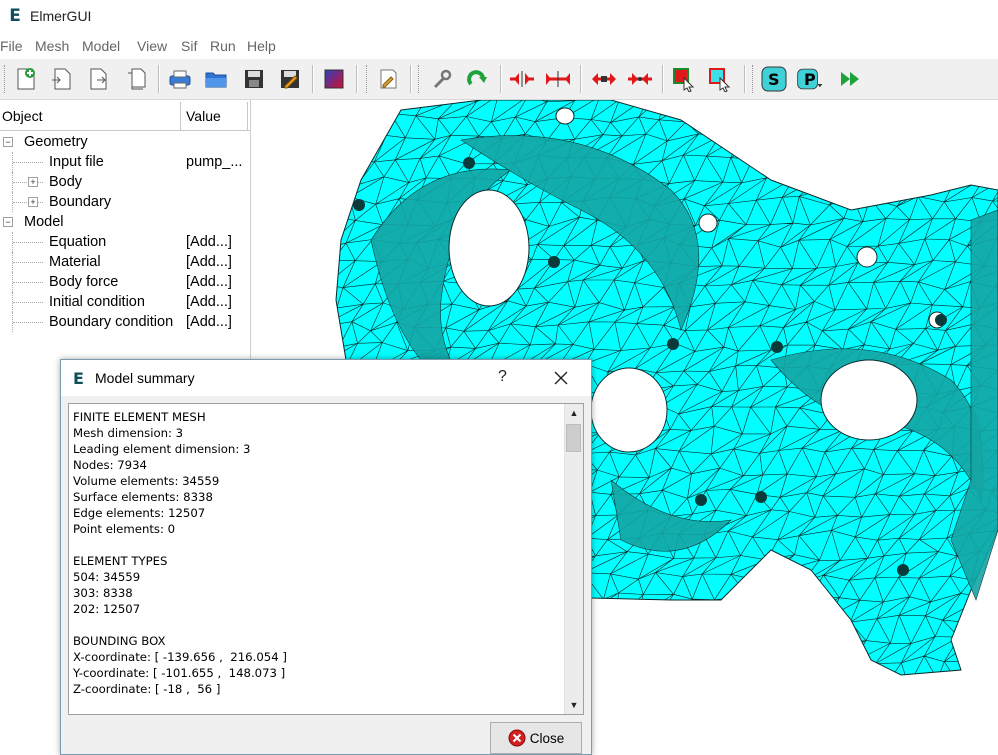 This screenshot has height=755, width=998. What do you see at coordinates (684, 79) in the screenshot?
I see `select-red-icon` at bounding box center [684, 79].